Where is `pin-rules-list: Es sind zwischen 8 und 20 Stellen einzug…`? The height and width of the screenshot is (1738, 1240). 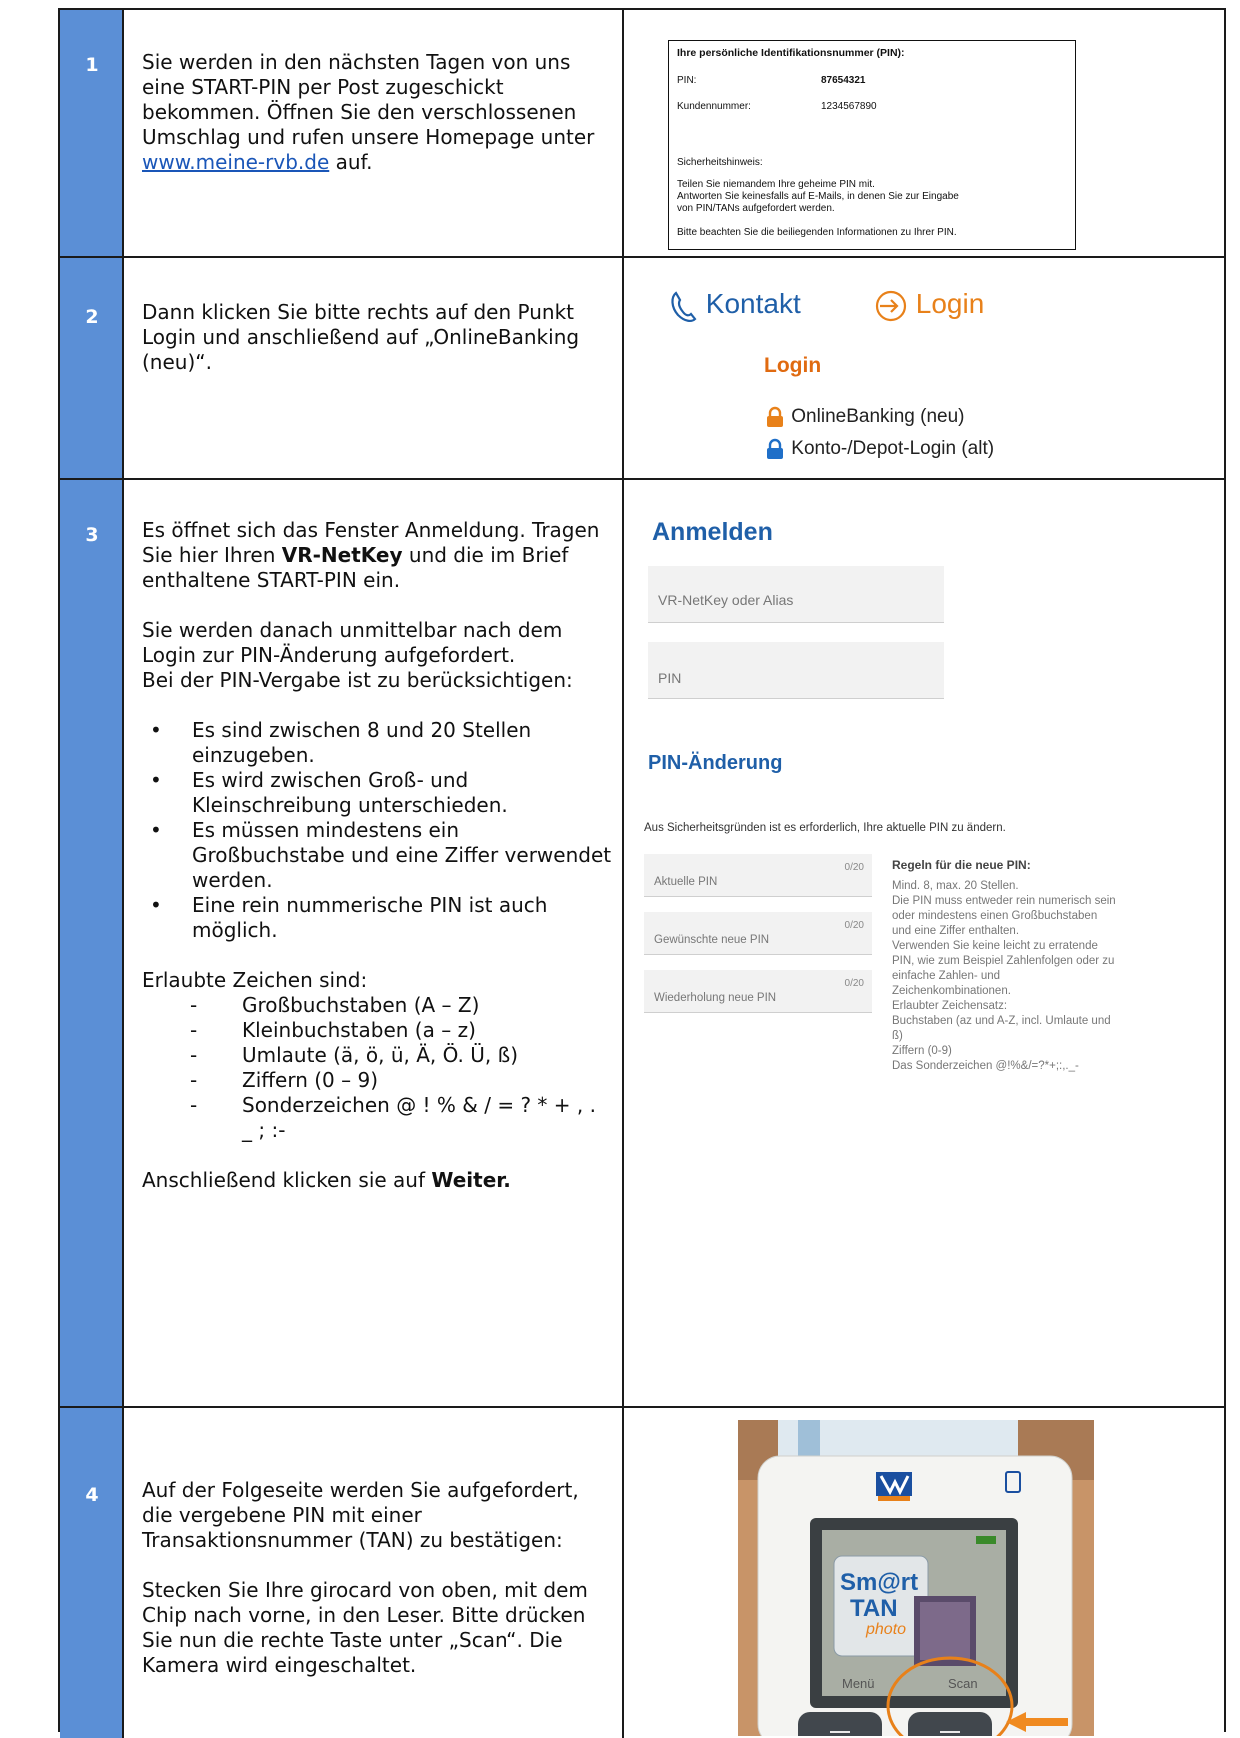
pin-rules-list: Es sind zwischen 8 und 20 Stellen einzug… is located at coordinates (377, 830).